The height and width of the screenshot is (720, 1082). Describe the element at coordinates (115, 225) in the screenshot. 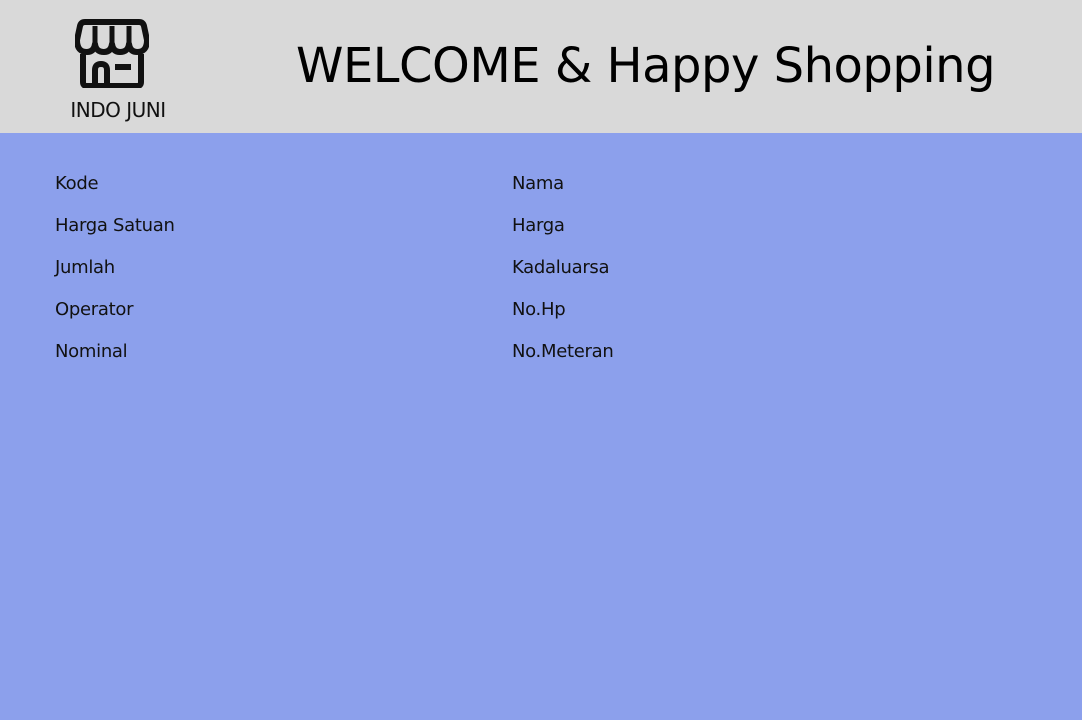

I see `field-label-harga-satuan: Harga Satuan` at that location.